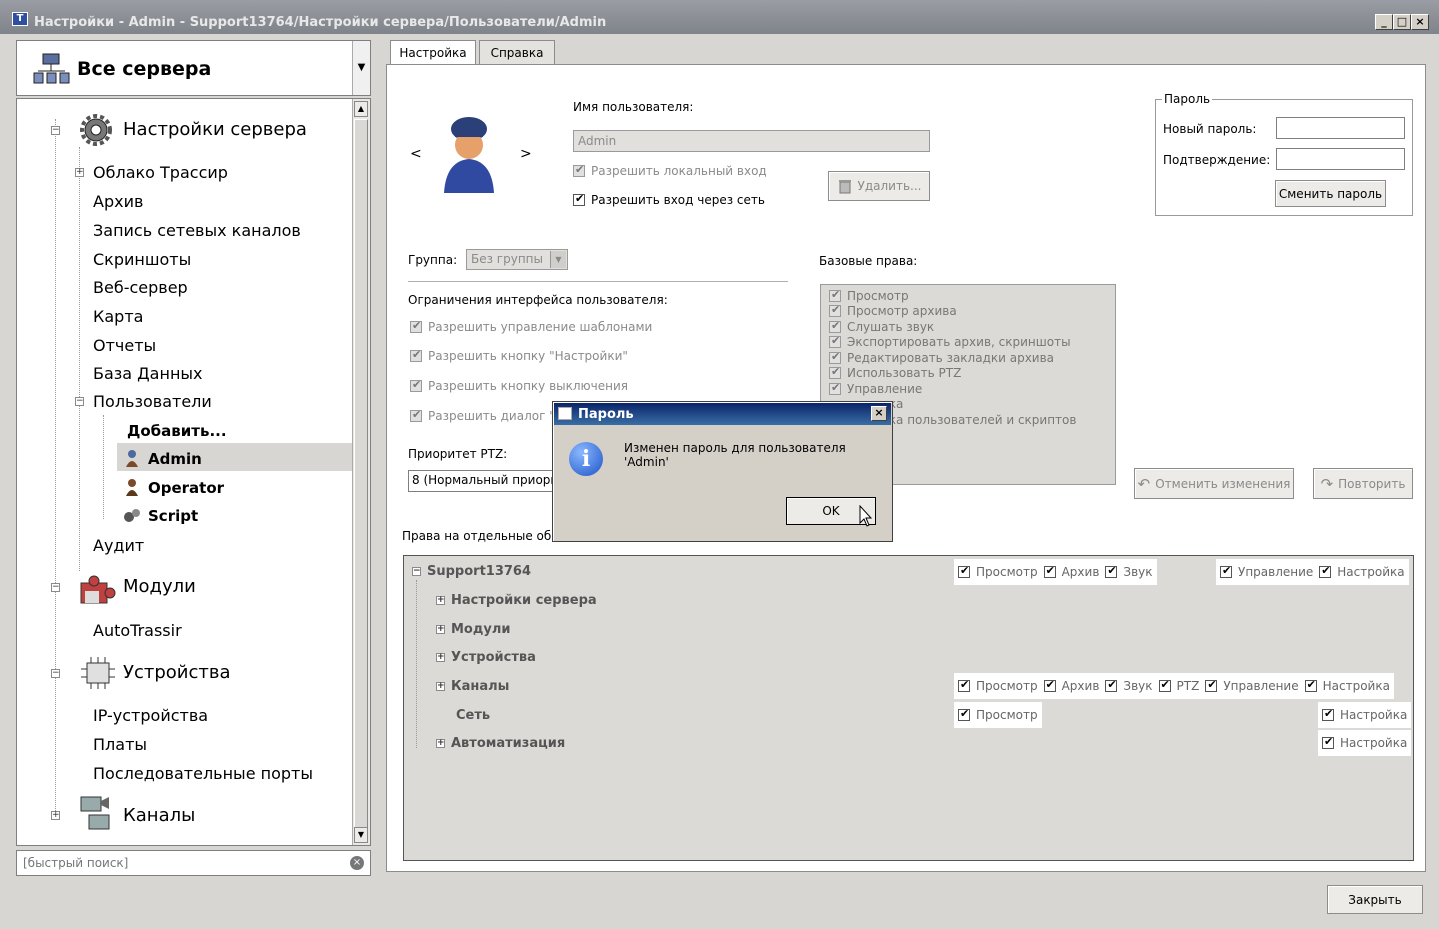 Image resolution: width=1439 pixels, height=929 pixels. I want to click on tree-item-ip-devices: IP-устройства, so click(150, 715).